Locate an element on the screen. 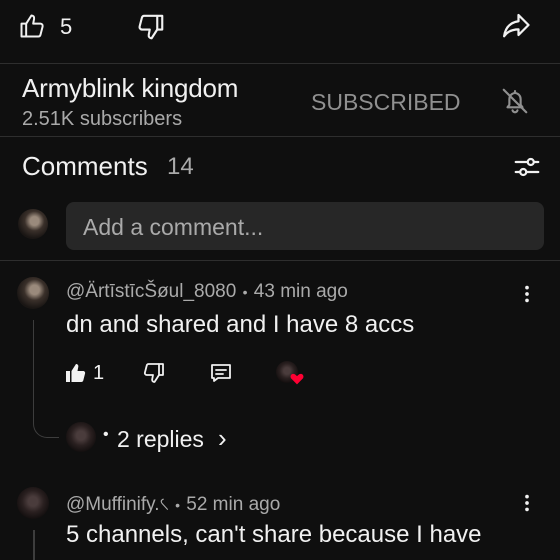 The image size is (560, 560). channel-name: Armyblink kingdom is located at coordinates (130, 88).